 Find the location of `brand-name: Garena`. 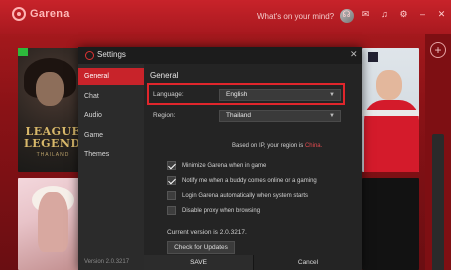

brand-name: Garena is located at coordinates (50, 14).